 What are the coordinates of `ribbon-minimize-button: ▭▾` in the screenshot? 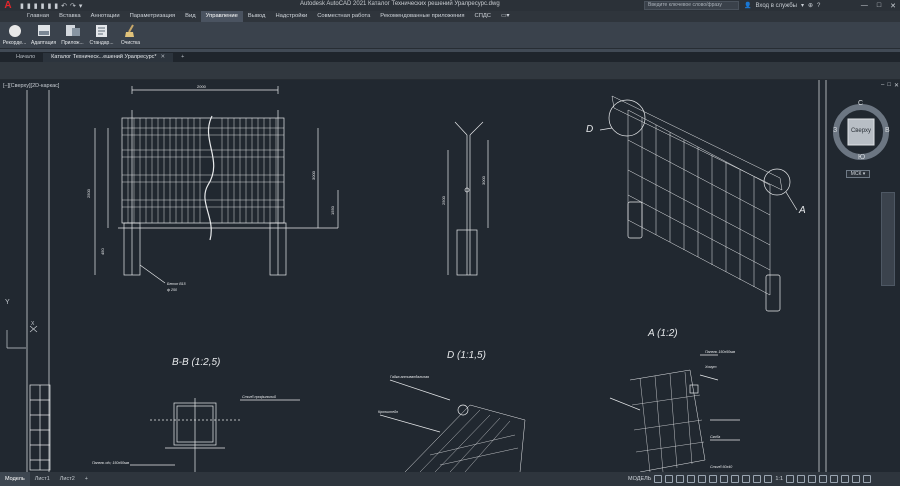 It's located at (505, 16).